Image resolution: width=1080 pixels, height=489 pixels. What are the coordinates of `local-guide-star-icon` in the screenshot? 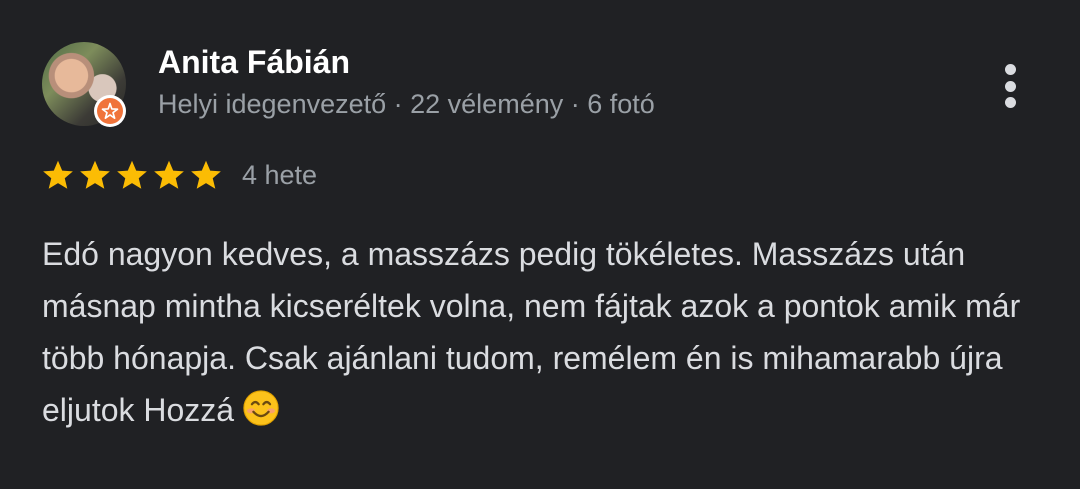 It's located at (110, 111).